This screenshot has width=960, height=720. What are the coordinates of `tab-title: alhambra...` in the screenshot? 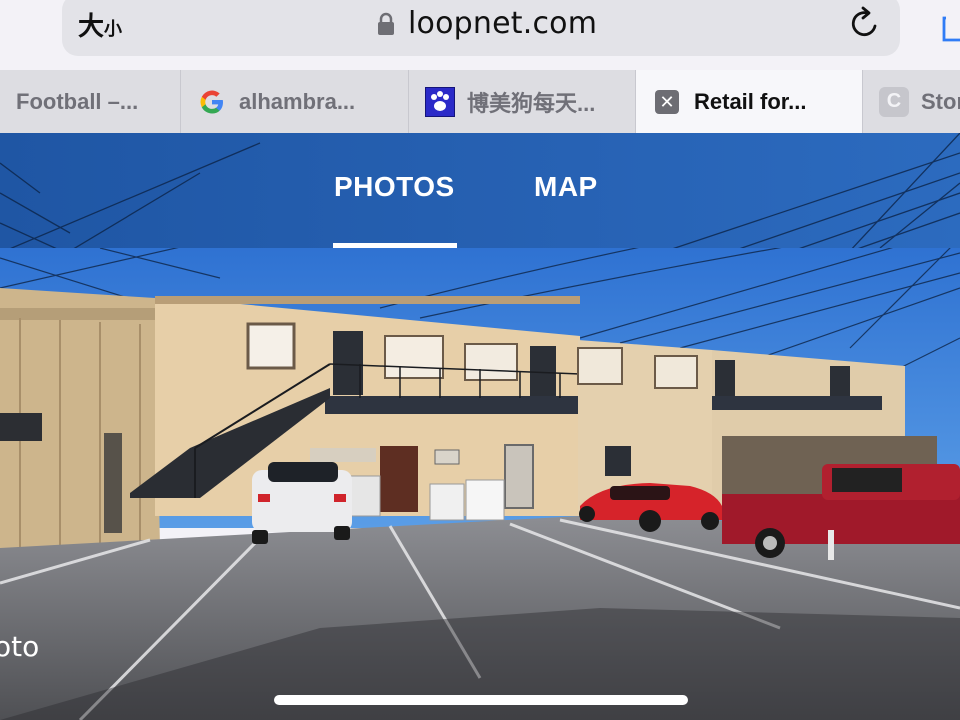 It's located at (297, 101).